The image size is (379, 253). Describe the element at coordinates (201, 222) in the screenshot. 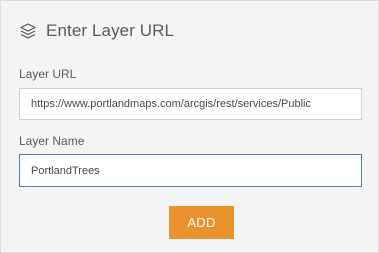

I see `add-button: ADD` at that location.